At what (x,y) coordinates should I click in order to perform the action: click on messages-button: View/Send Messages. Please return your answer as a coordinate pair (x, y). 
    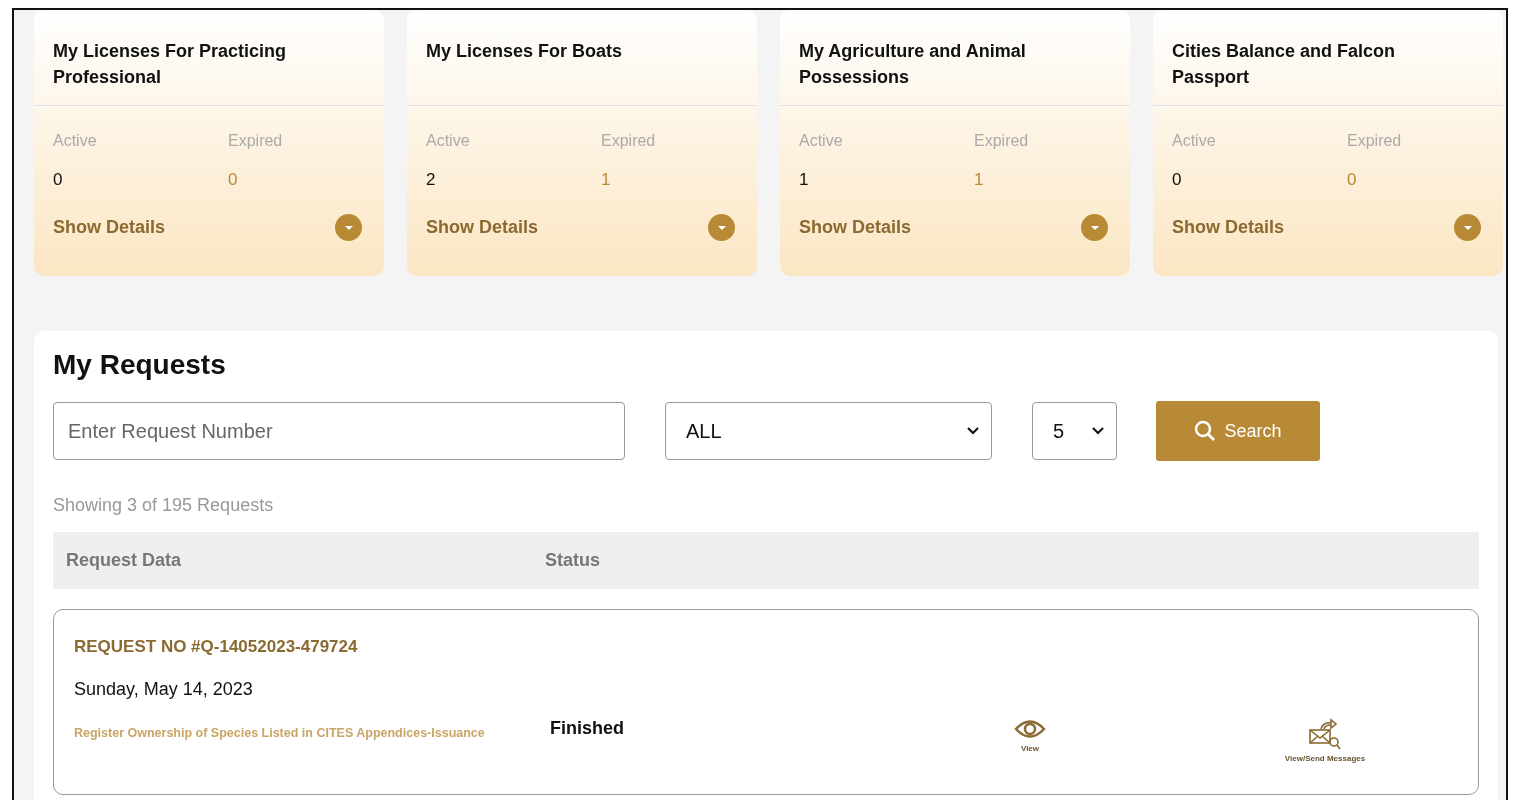
    Looking at the image, I should click on (1325, 740).